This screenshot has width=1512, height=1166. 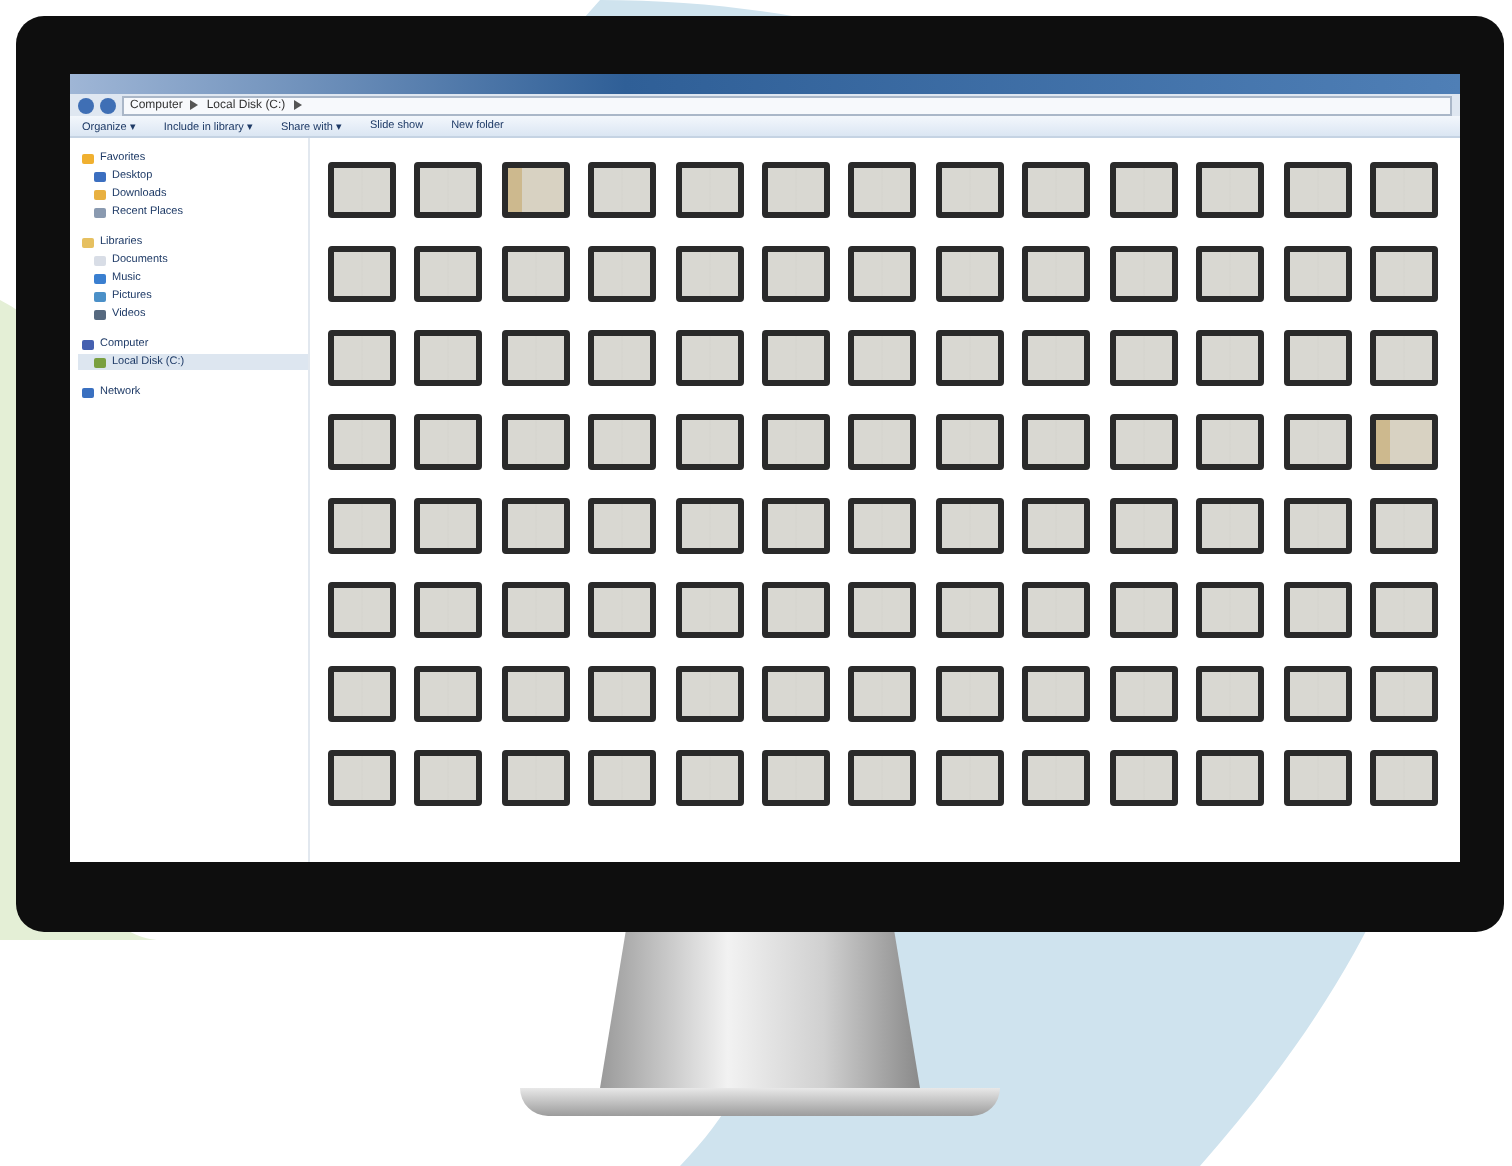 What do you see at coordinates (108, 105) in the screenshot?
I see `forward-button` at bounding box center [108, 105].